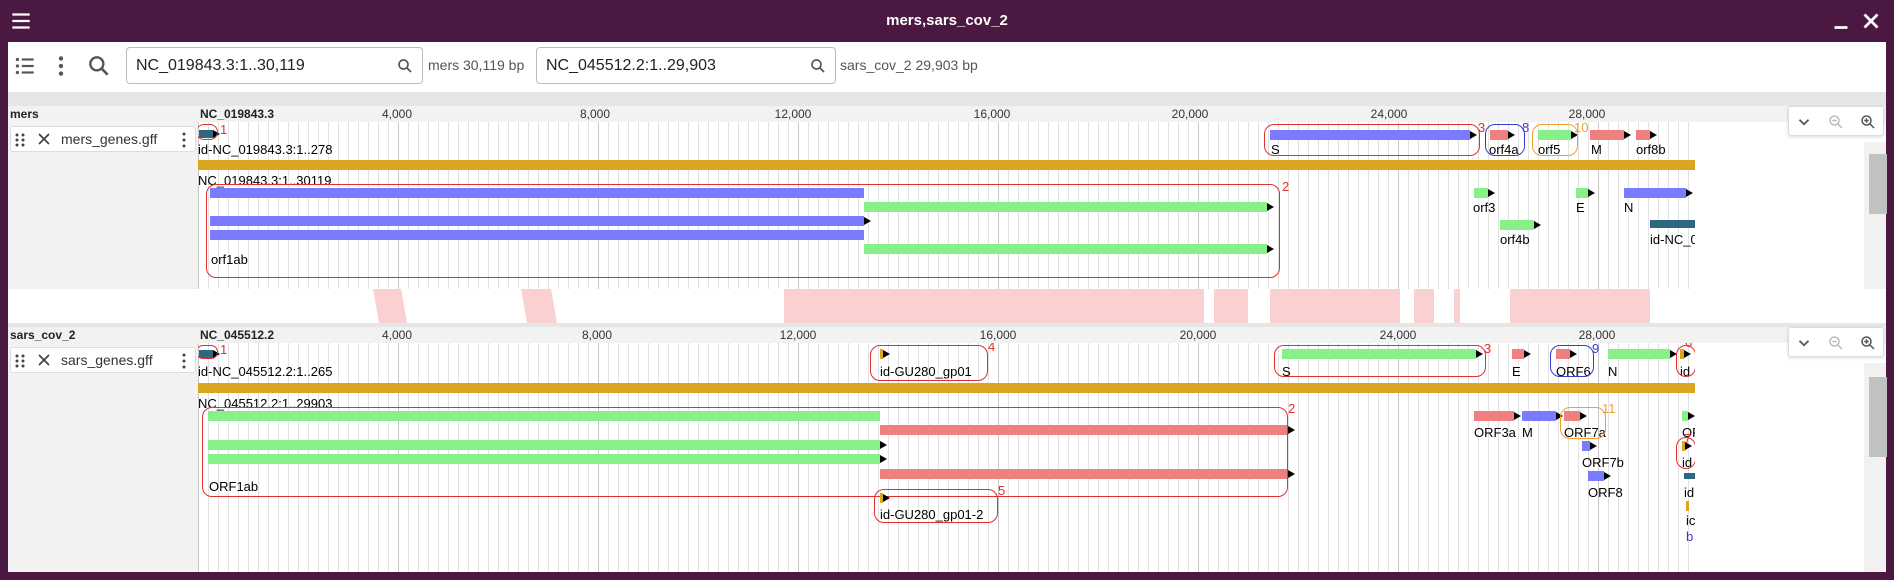 This screenshot has height=580, width=1894. Describe the element at coordinates (798, 335) in the screenshot. I see `ruler-tick-label: 12,000` at that location.